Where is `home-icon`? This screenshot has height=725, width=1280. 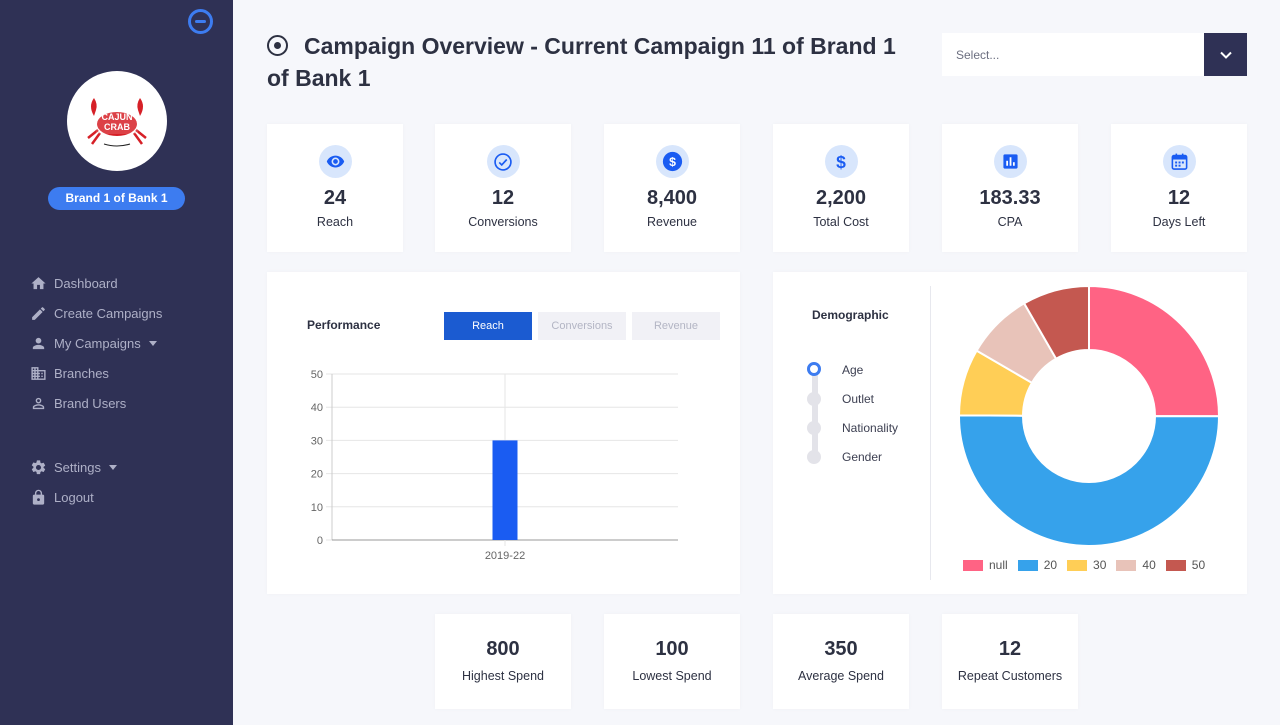 home-icon is located at coordinates (38, 282).